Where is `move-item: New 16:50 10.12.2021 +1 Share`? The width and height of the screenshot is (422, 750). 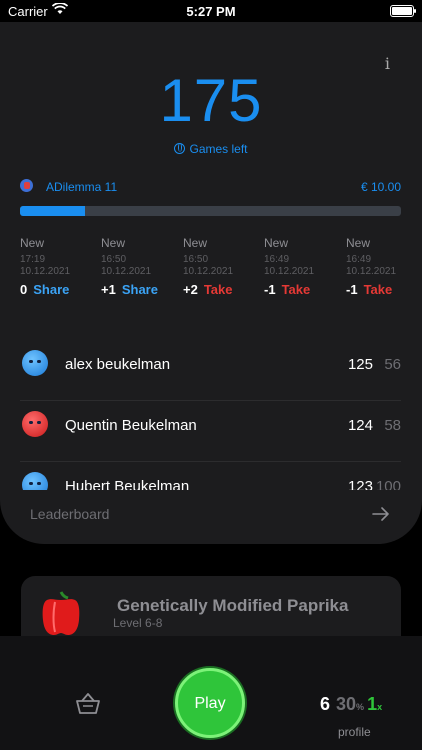 move-item: New 16:50 10.12.2021 +1 Share is located at coordinates (141, 266).